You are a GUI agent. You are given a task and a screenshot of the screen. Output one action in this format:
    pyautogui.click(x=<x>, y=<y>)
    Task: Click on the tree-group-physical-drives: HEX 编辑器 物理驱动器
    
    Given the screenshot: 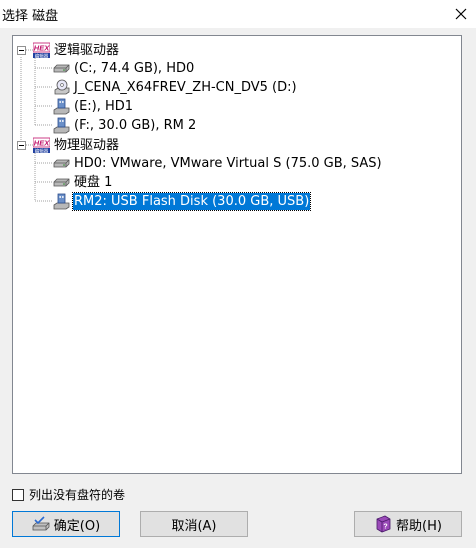 What is the action you would take?
    pyautogui.click(x=76, y=145)
    